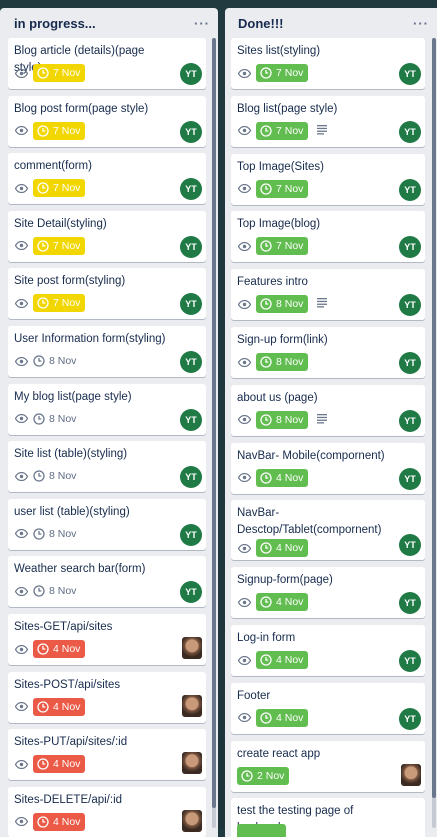  I want to click on card: Blog post form(page style) 7 Nov YT, so click(107, 121).